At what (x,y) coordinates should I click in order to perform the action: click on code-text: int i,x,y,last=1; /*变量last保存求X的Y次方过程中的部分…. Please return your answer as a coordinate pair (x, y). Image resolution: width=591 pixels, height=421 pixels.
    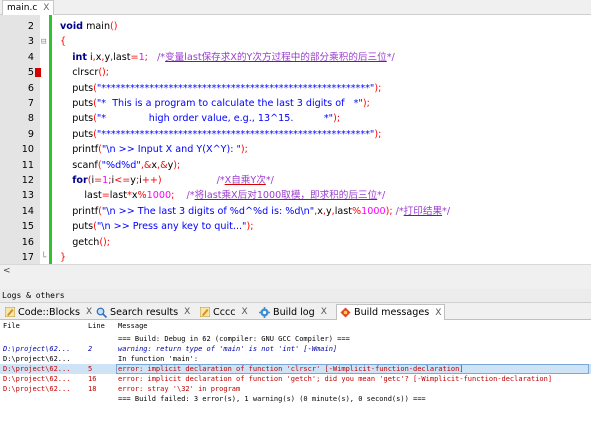
    Looking at the image, I should click on (233, 57).